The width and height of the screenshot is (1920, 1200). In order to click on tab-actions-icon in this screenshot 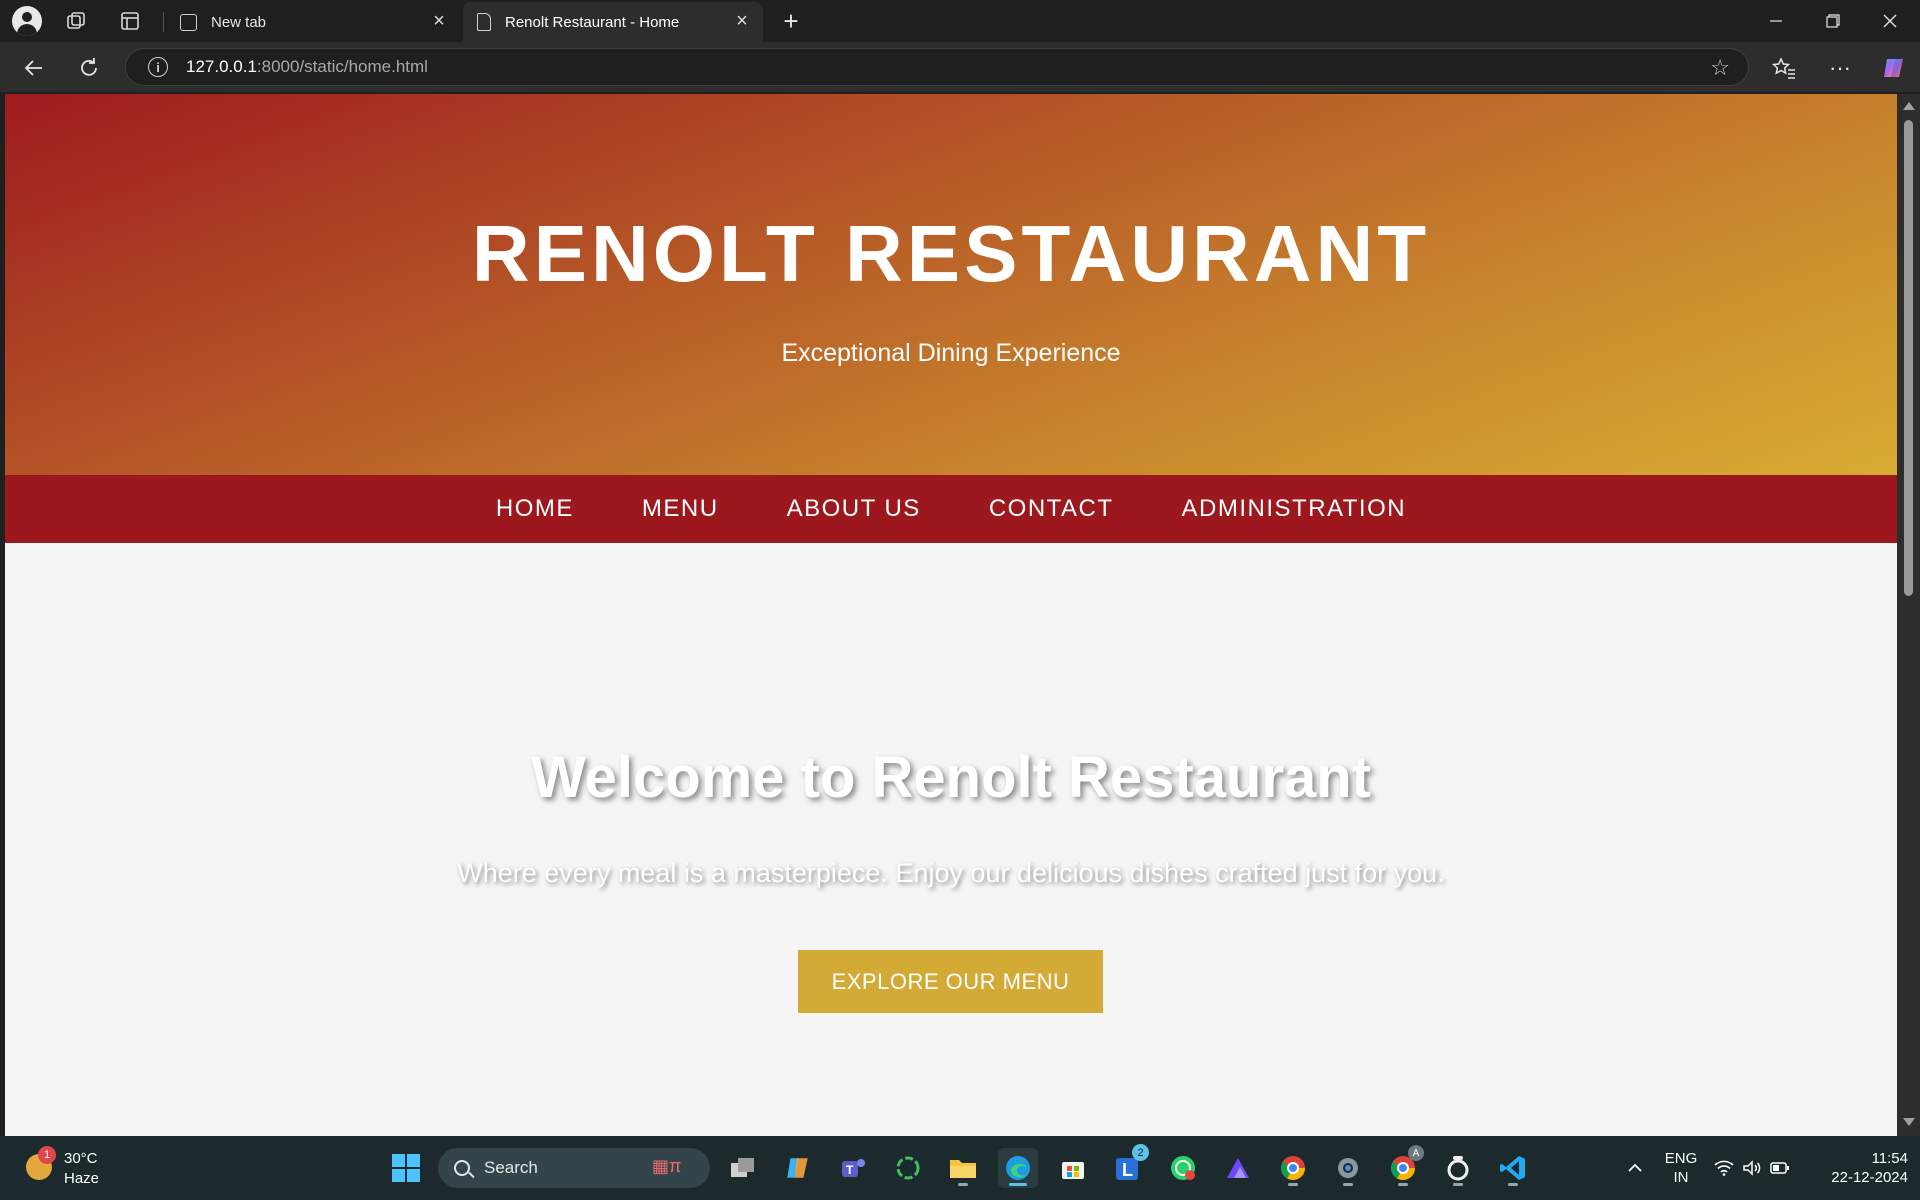, I will do `click(130, 21)`.